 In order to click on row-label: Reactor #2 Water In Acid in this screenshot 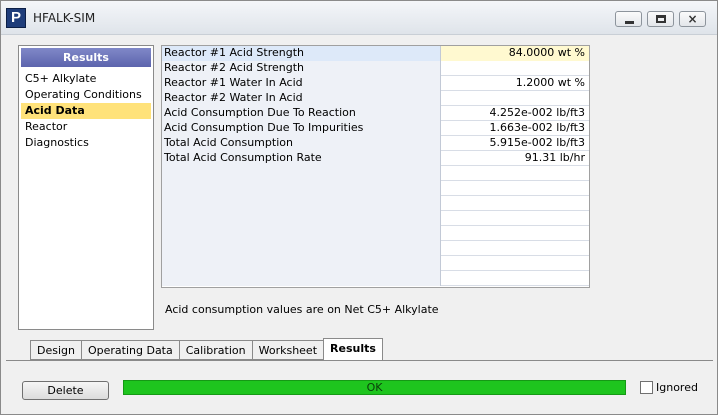, I will do `click(301, 98)`.